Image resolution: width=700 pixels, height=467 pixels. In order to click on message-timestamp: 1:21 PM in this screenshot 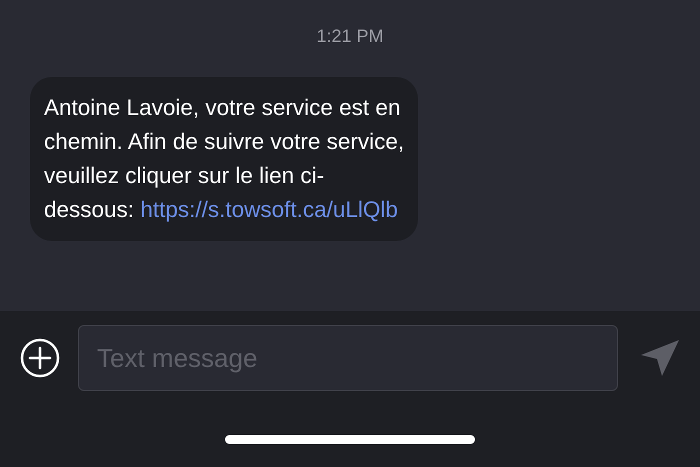, I will do `click(350, 36)`.